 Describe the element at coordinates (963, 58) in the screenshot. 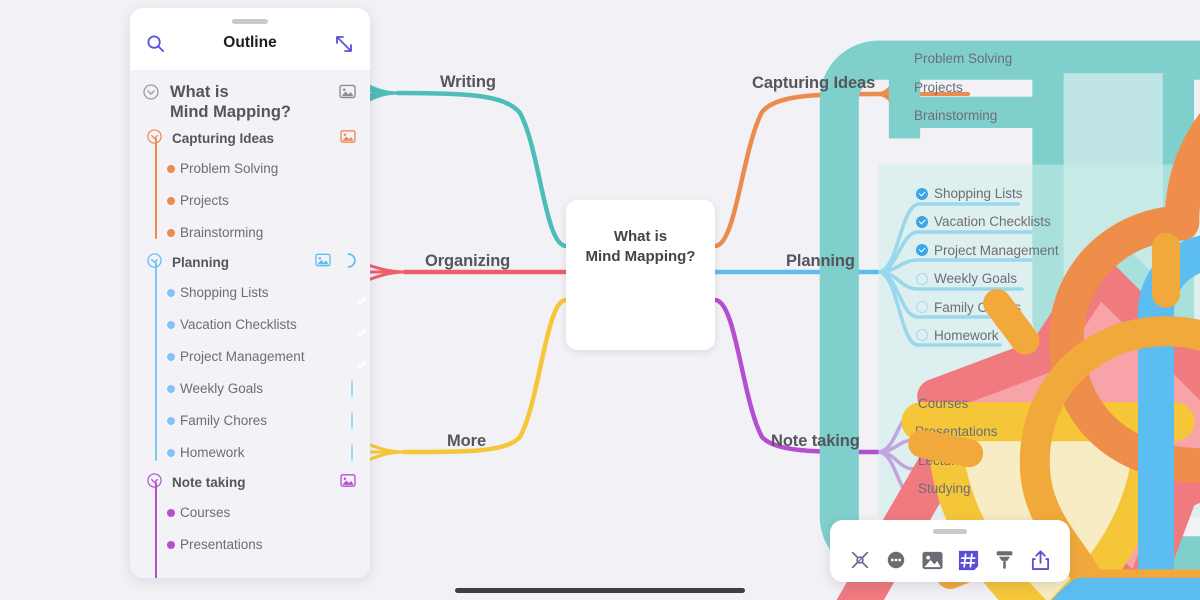

I see `map-leaf-problem-solving: Problem Solving` at that location.